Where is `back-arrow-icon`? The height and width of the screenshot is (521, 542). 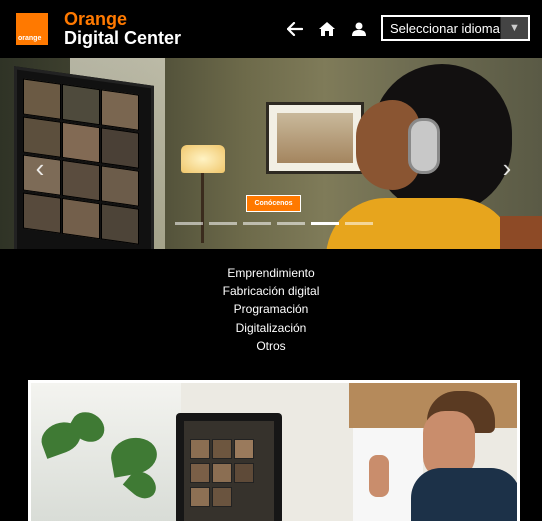 back-arrow-icon is located at coordinates (295, 29).